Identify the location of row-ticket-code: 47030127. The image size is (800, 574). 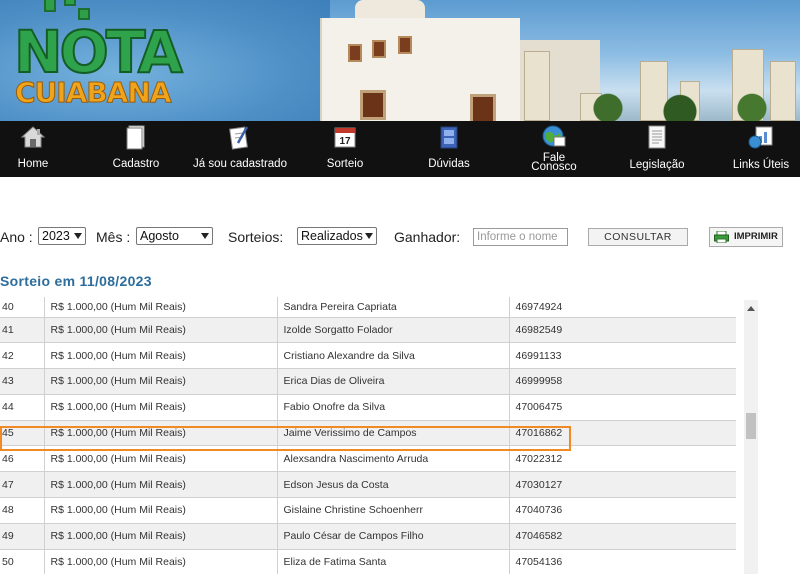
(622, 485).